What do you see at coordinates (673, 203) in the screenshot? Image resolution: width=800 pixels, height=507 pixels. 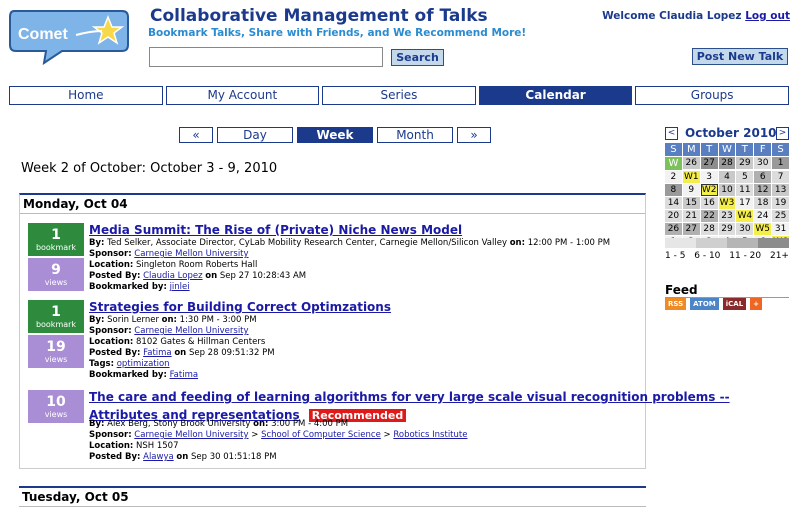 I see `calendar-day: 14` at bounding box center [673, 203].